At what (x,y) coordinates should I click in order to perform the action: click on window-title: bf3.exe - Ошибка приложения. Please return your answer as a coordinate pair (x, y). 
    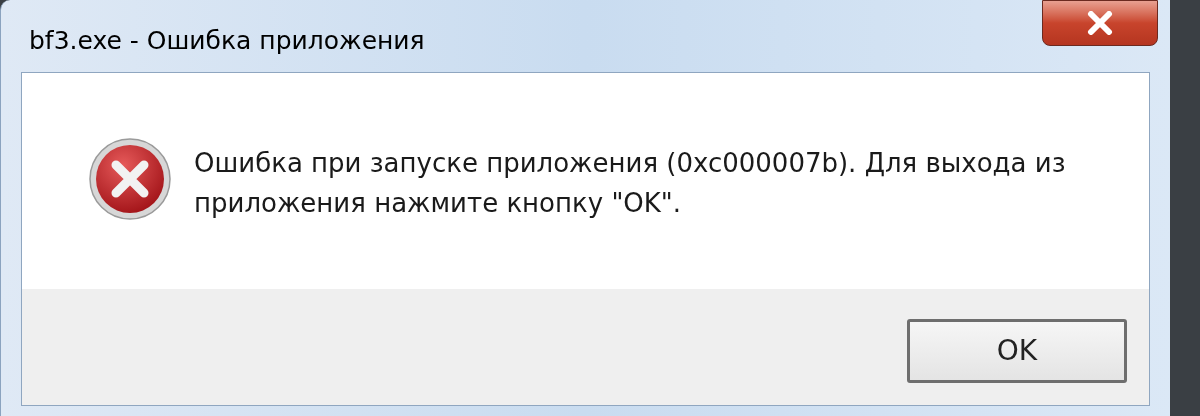
    Looking at the image, I should click on (227, 41).